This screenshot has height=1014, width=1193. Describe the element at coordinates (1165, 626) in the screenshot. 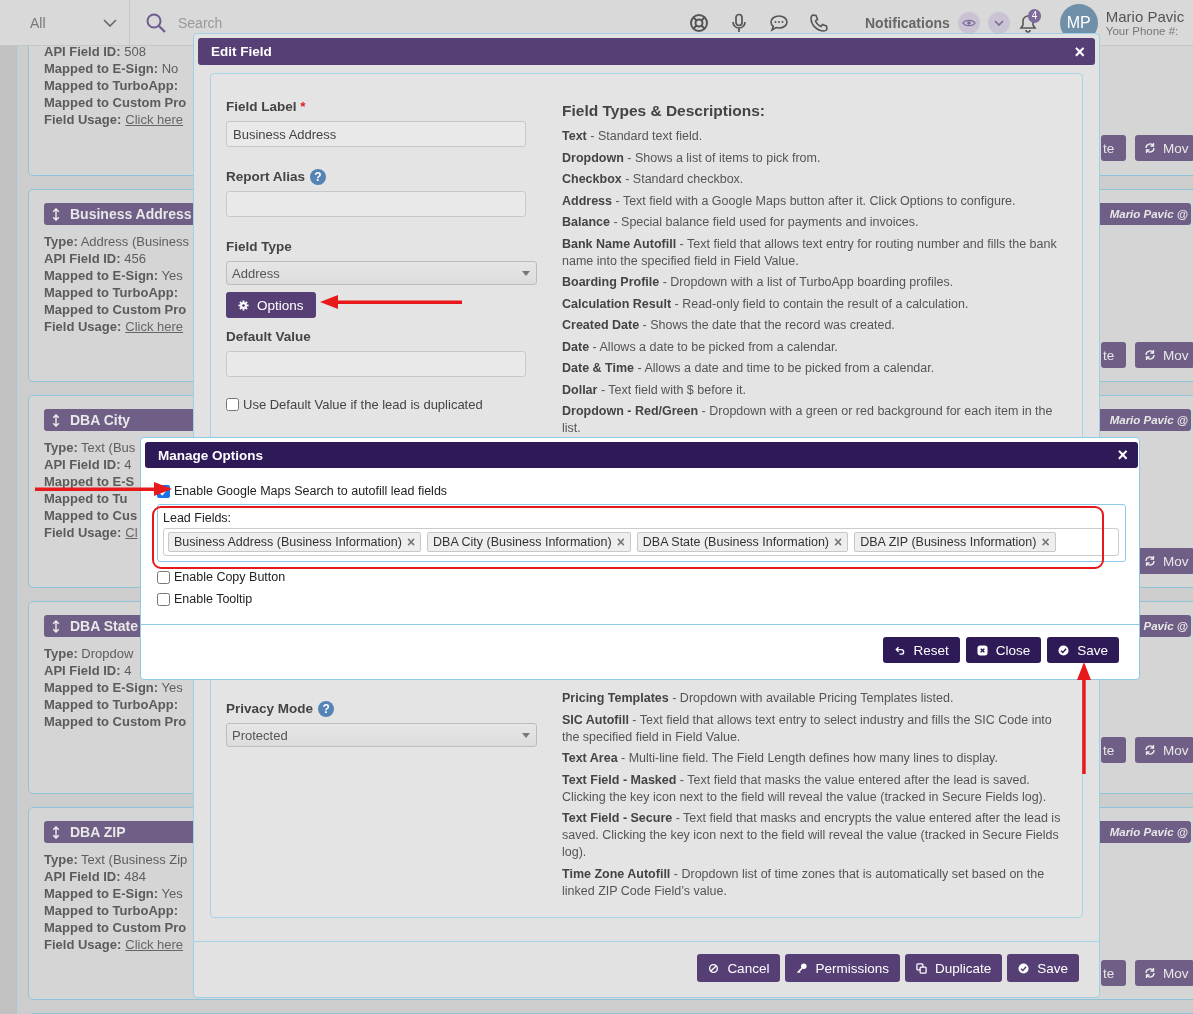

I see `card-owner: Pavic @` at that location.